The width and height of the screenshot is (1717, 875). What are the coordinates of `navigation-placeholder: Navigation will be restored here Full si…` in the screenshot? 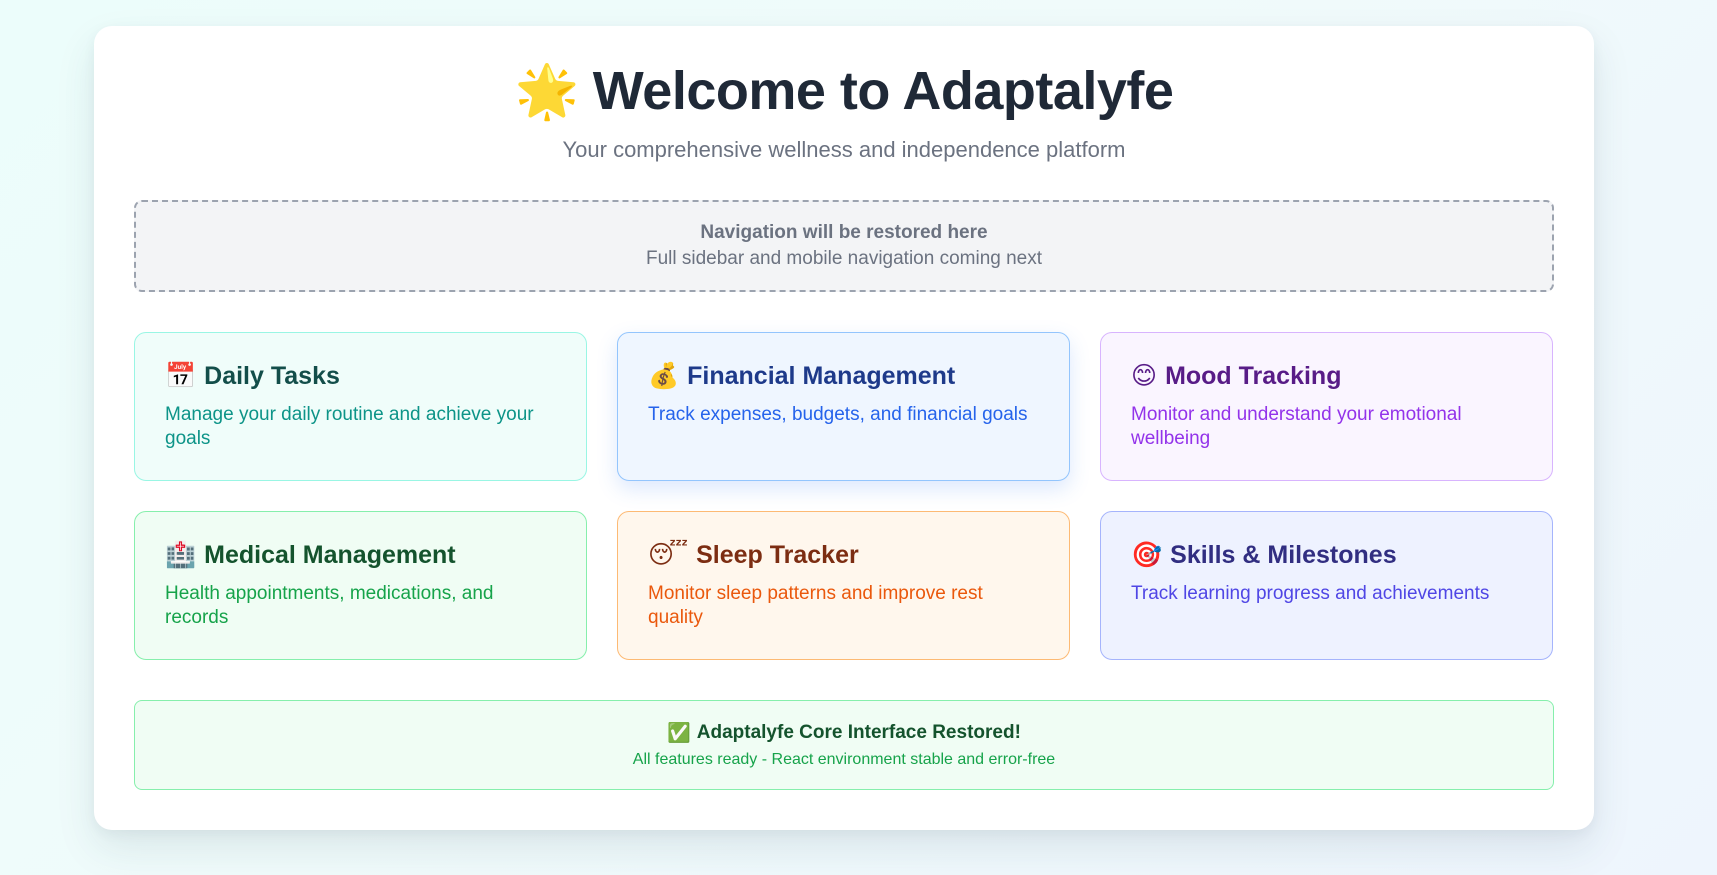 It's located at (844, 246).